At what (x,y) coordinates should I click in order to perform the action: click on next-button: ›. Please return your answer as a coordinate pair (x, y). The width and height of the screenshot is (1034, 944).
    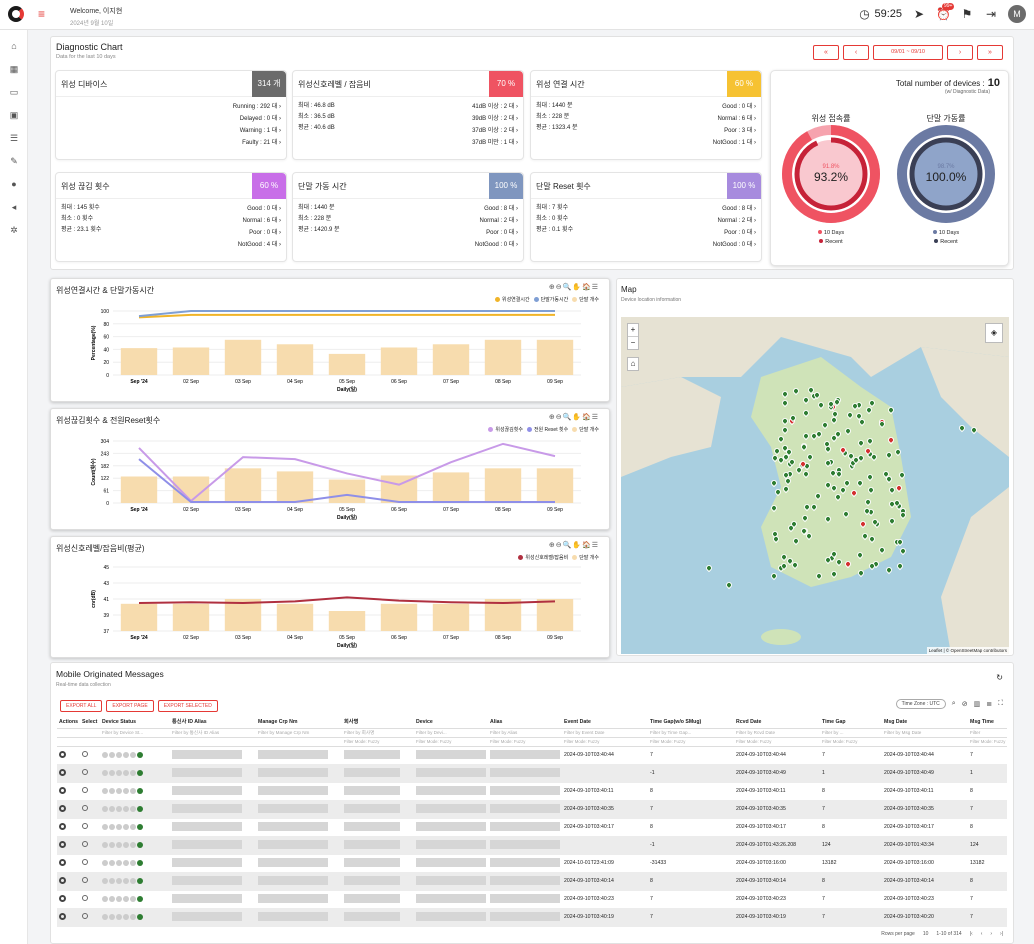
    Looking at the image, I should click on (960, 52).